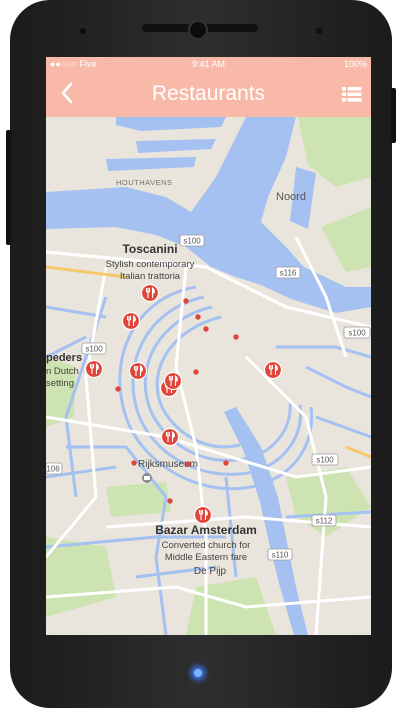 The width and height of the screenshot is (400, 708). I want to click on edge-place-desc: n Dutch, so click(62, 371).